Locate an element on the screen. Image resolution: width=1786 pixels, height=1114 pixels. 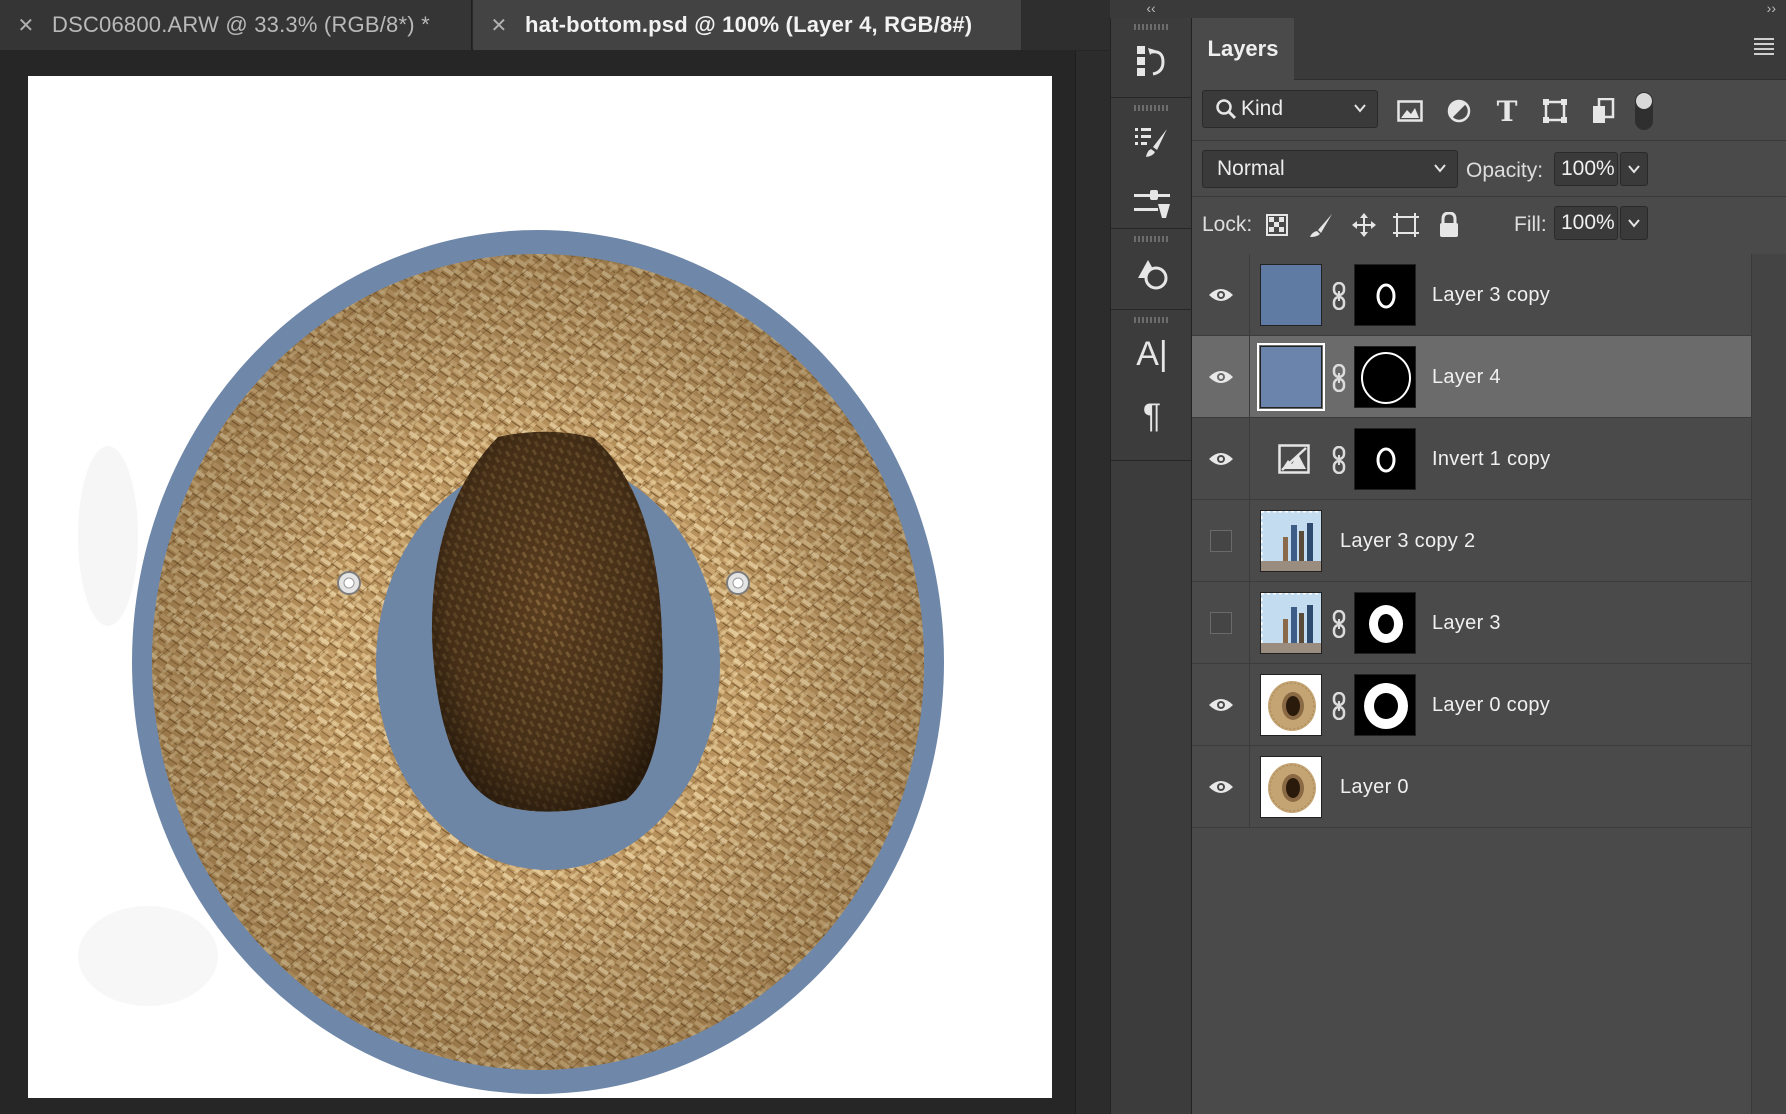
layer-row-selected: Layer 4 is located at coordinates (1471, 377).